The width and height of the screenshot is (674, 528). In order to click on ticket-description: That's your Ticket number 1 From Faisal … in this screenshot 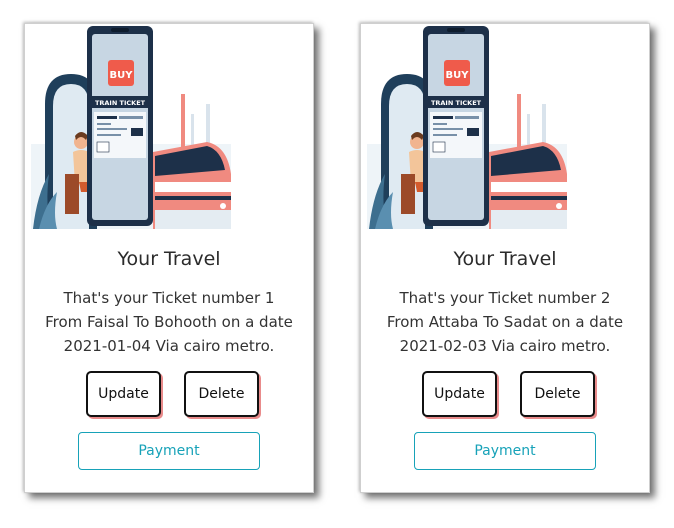, I will do `click(169, 322)`.